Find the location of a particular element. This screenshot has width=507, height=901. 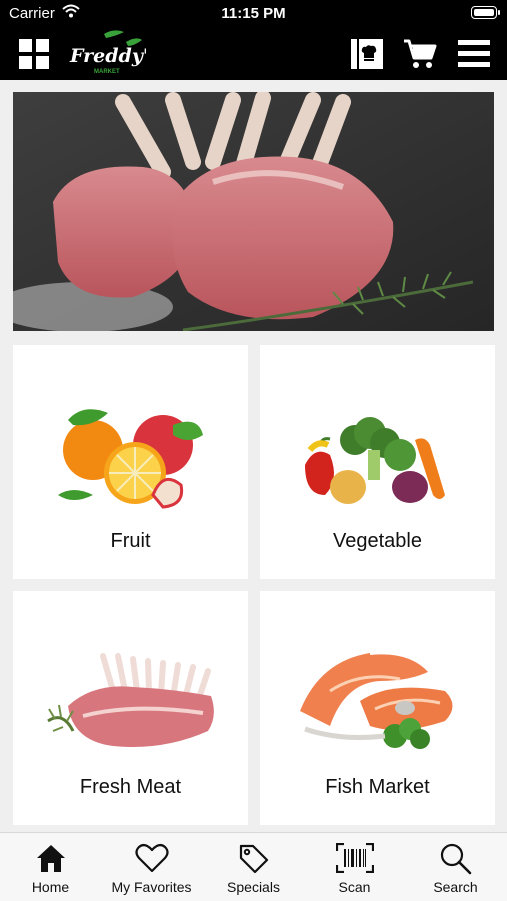

clock: 11:15 PM is located at coordinates (253, 13).